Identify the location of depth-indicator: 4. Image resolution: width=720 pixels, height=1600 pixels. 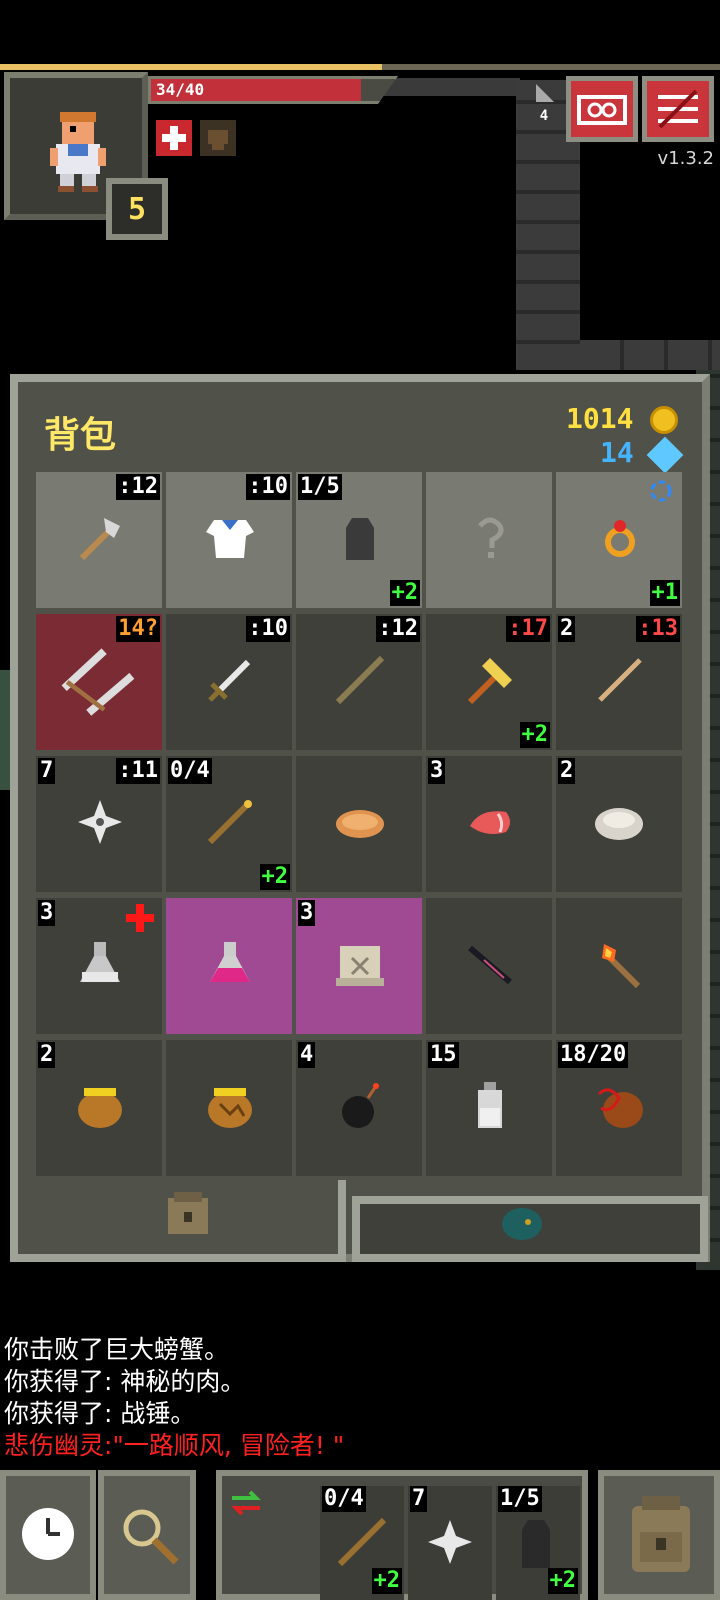
(544, 110).